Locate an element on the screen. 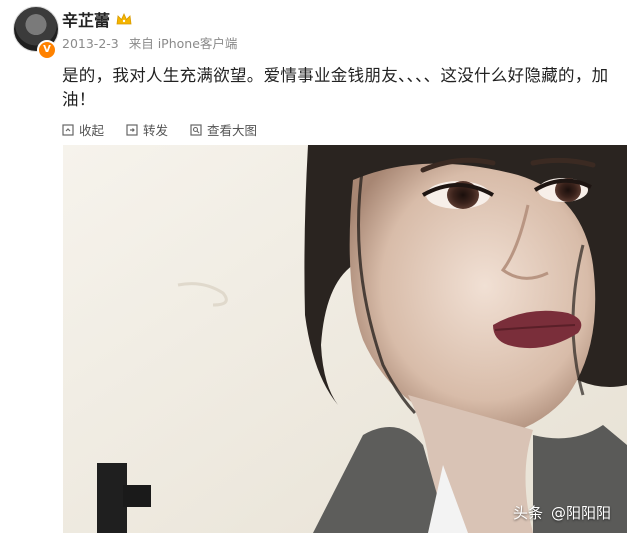 The width and height of the screenshot is (640, 533). view-large-button: 查看大图 is located at coordinates (223, 129).